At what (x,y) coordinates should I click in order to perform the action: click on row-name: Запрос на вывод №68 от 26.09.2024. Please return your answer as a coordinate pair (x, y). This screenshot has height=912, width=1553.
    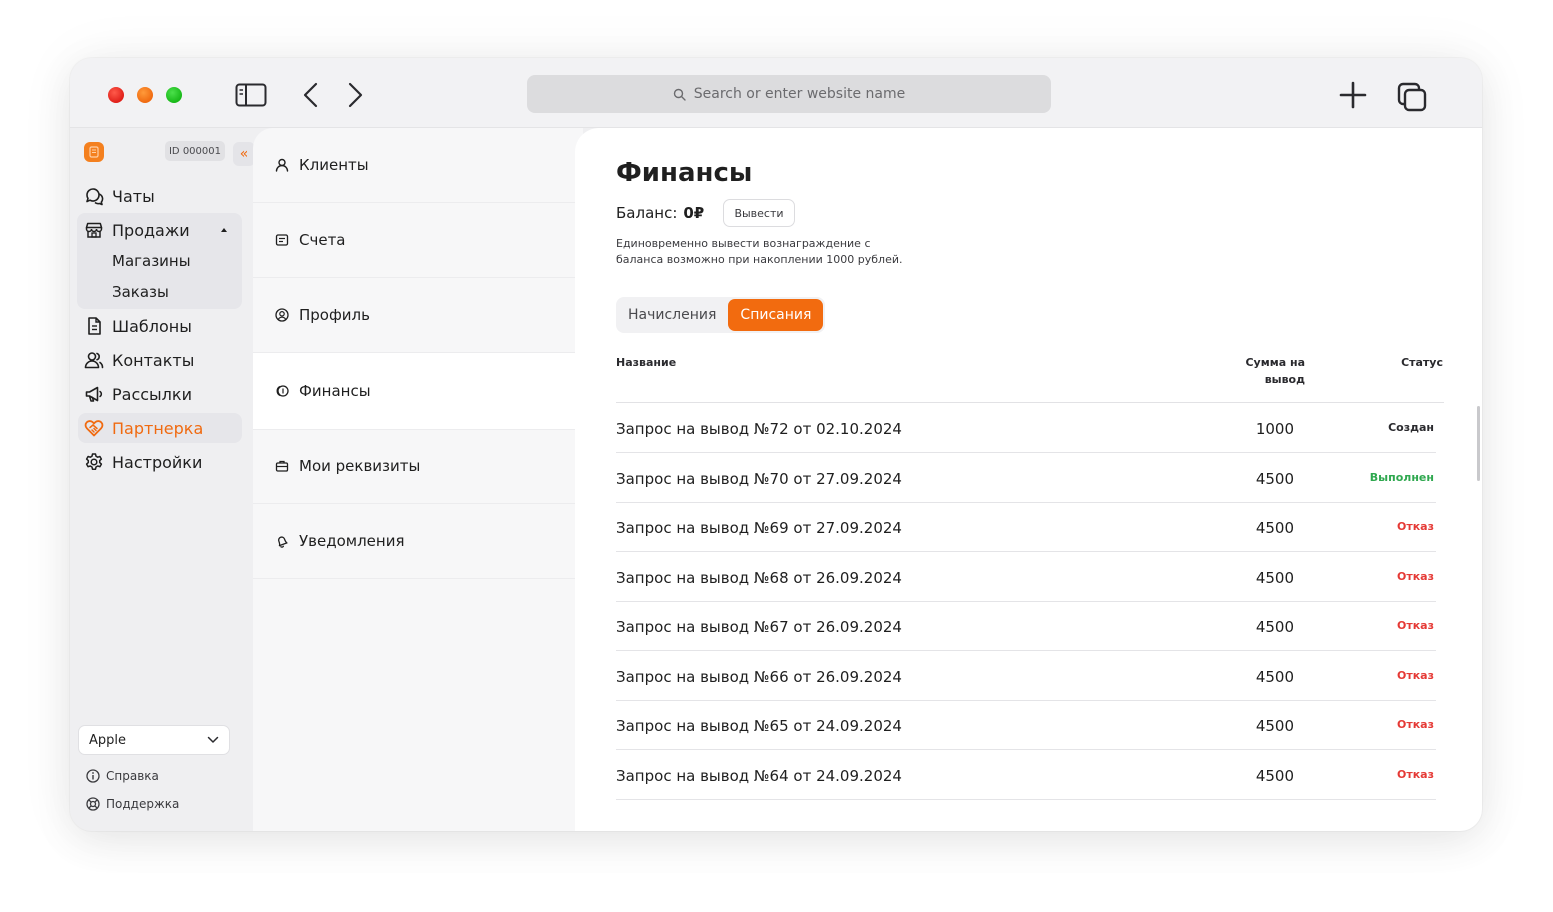
    Looking at the image, I should click on (759, 577).